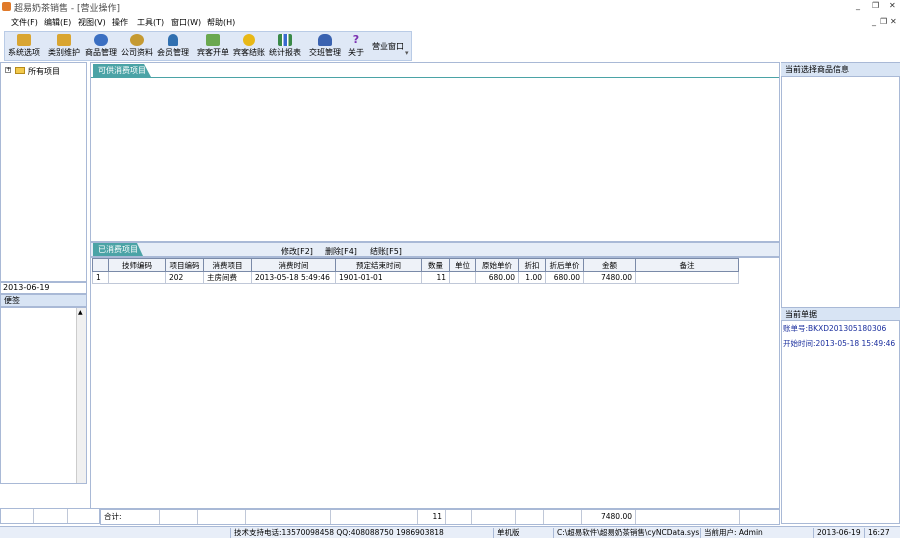 The height and width of the screenshot is (538, 900). What do you see at coordinates (249, 52) in the screenshot?
I see `guest-checkout-label: 宾客结账` at bounding box center [249, 52].